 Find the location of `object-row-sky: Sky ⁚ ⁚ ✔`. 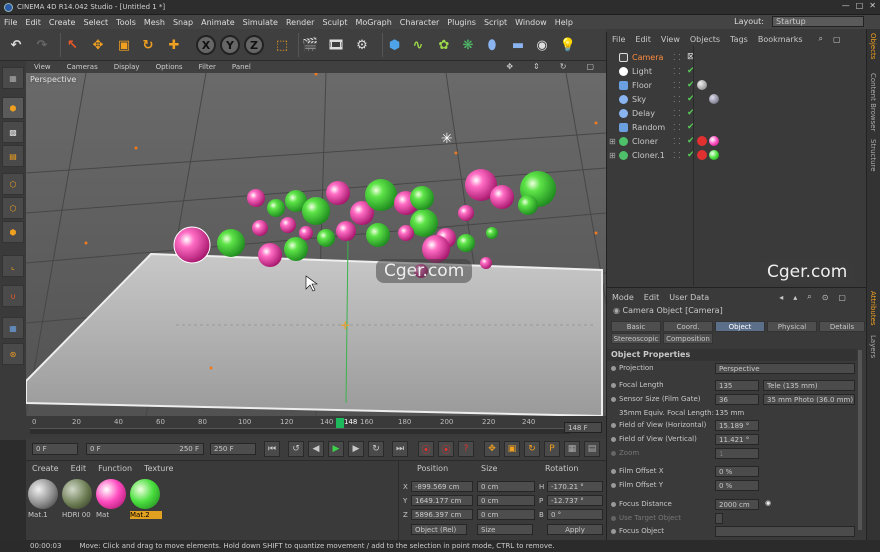

object-row-sky: Sky ⁚ ⁚ ✔ is located at coordinates (737, 99).